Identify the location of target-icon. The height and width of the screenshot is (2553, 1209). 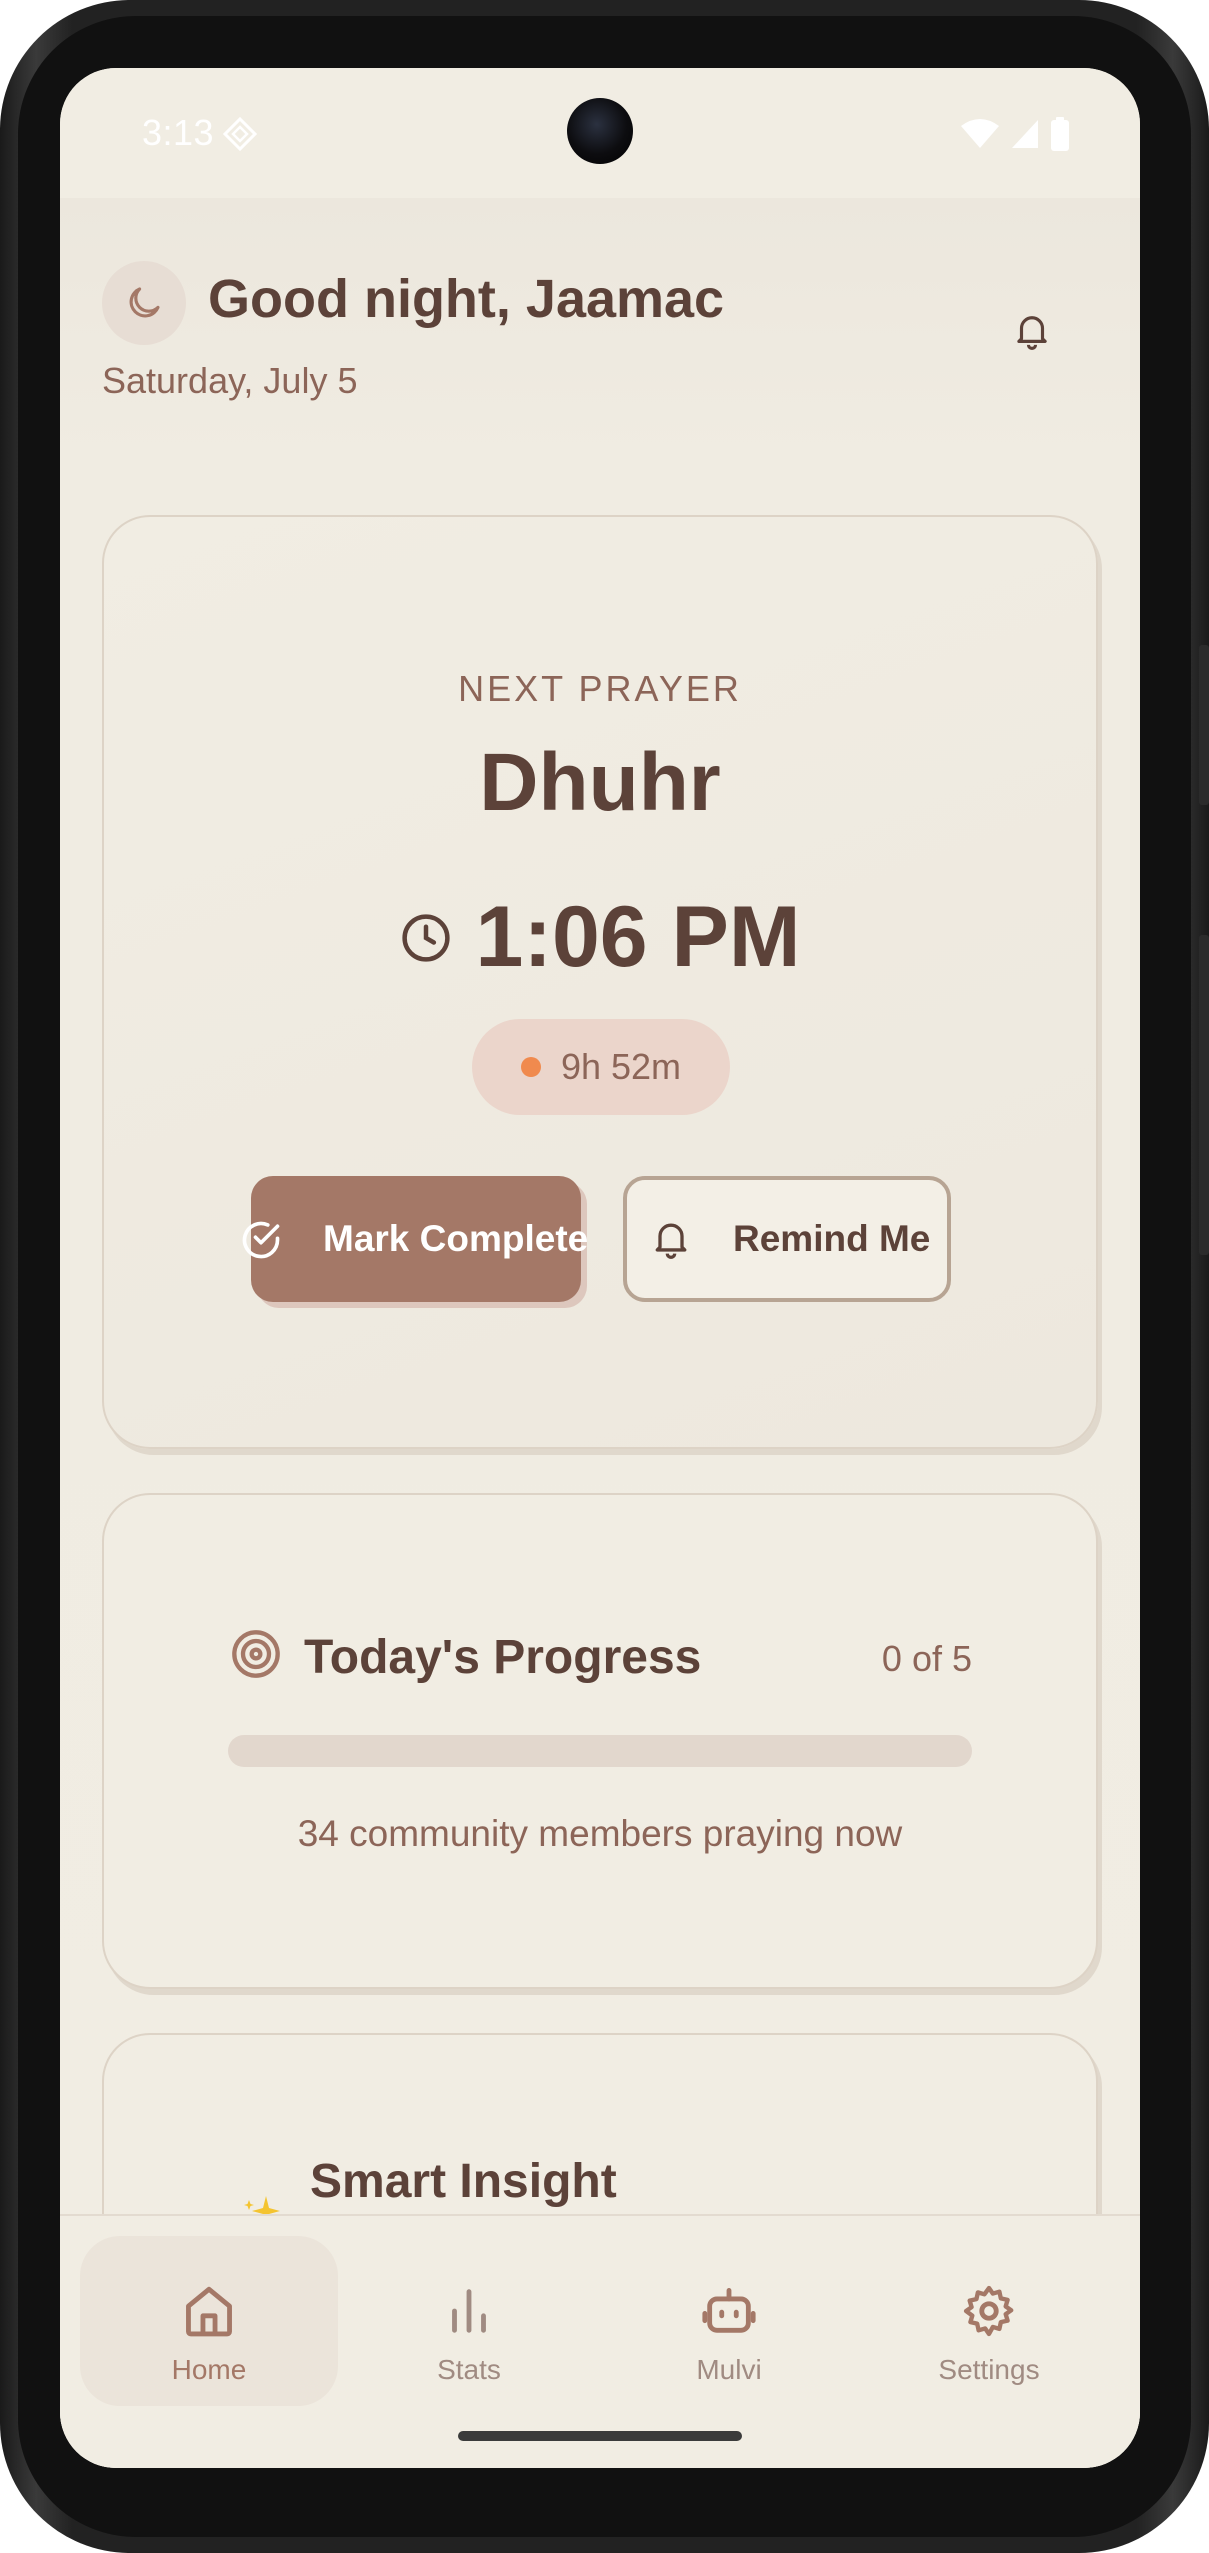
(256, 1654).